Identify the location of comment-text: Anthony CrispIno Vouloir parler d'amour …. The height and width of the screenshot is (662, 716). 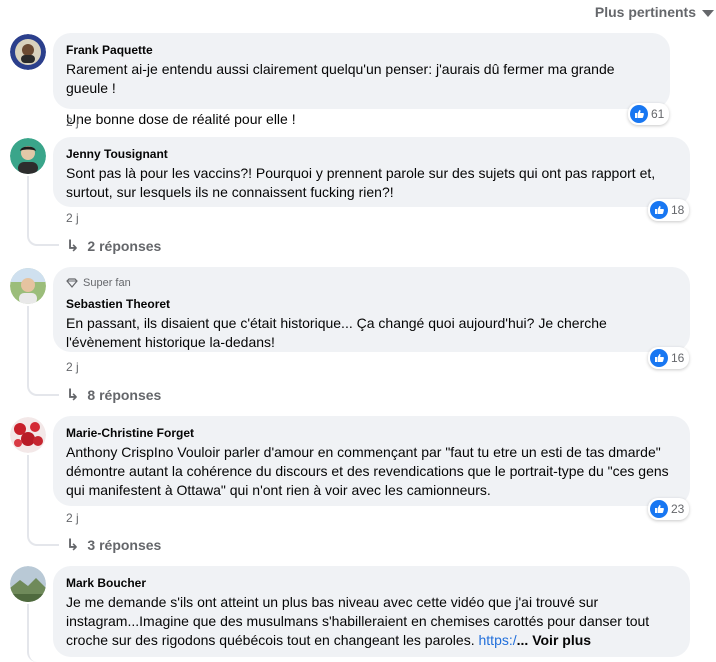
(367, 471).